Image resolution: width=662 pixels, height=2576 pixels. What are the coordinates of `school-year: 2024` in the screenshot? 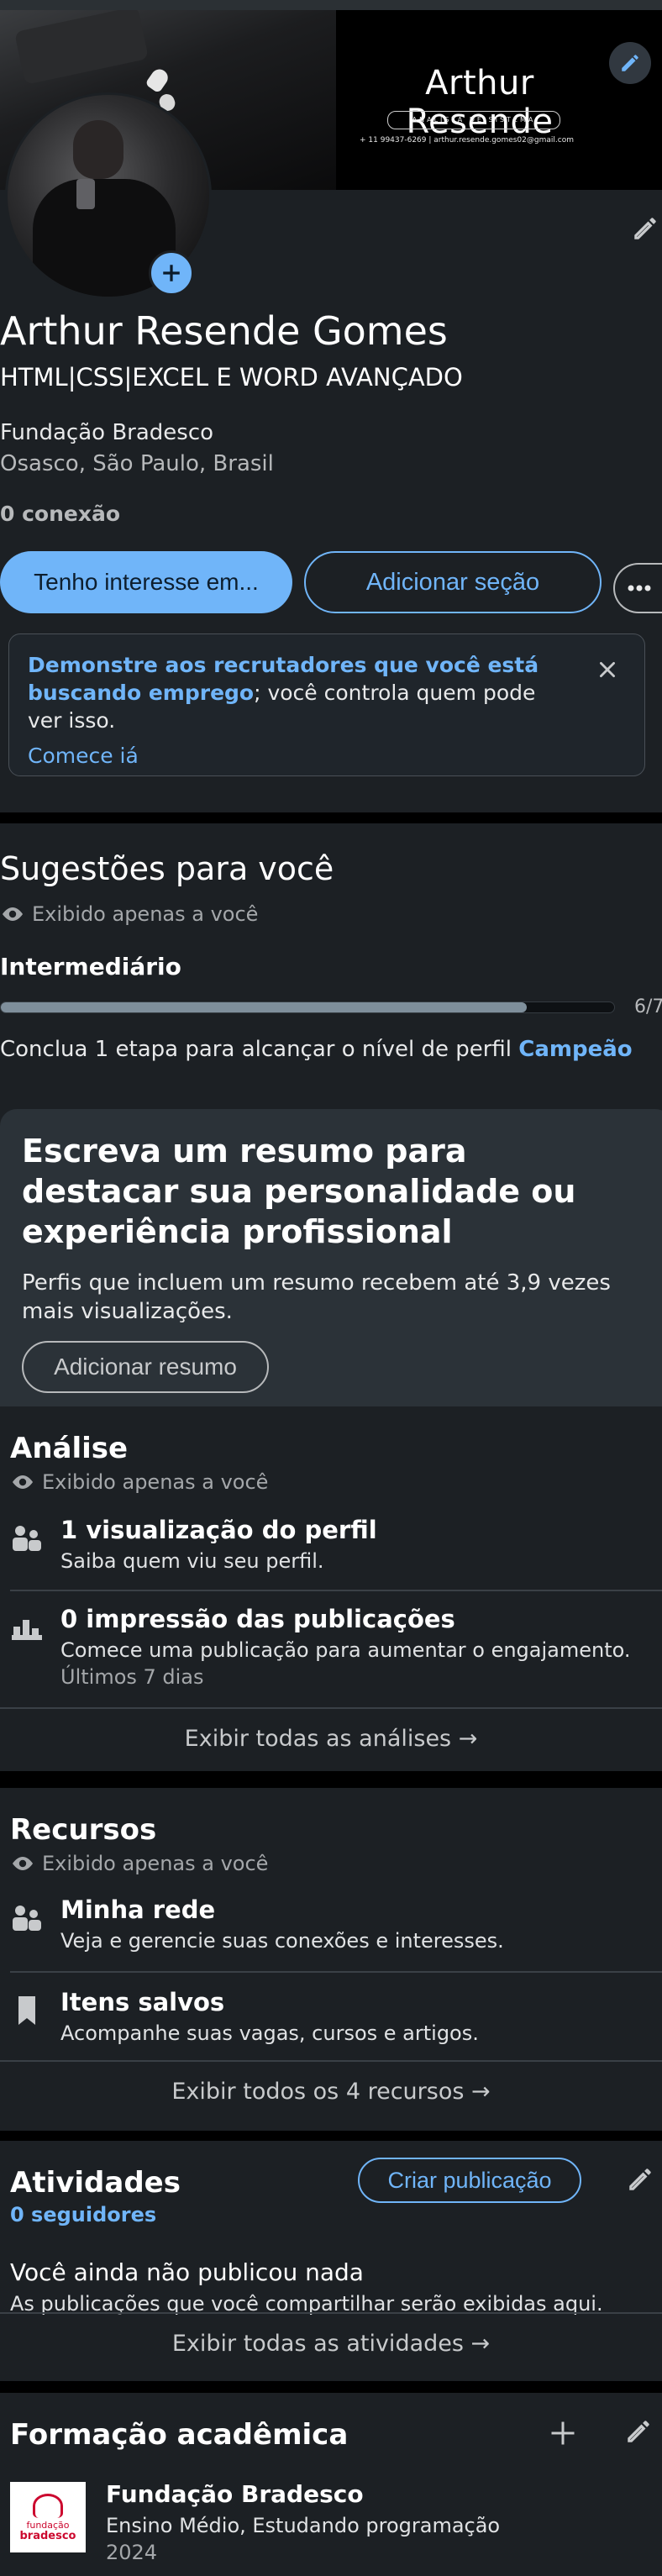 It's located at (132, 2552).